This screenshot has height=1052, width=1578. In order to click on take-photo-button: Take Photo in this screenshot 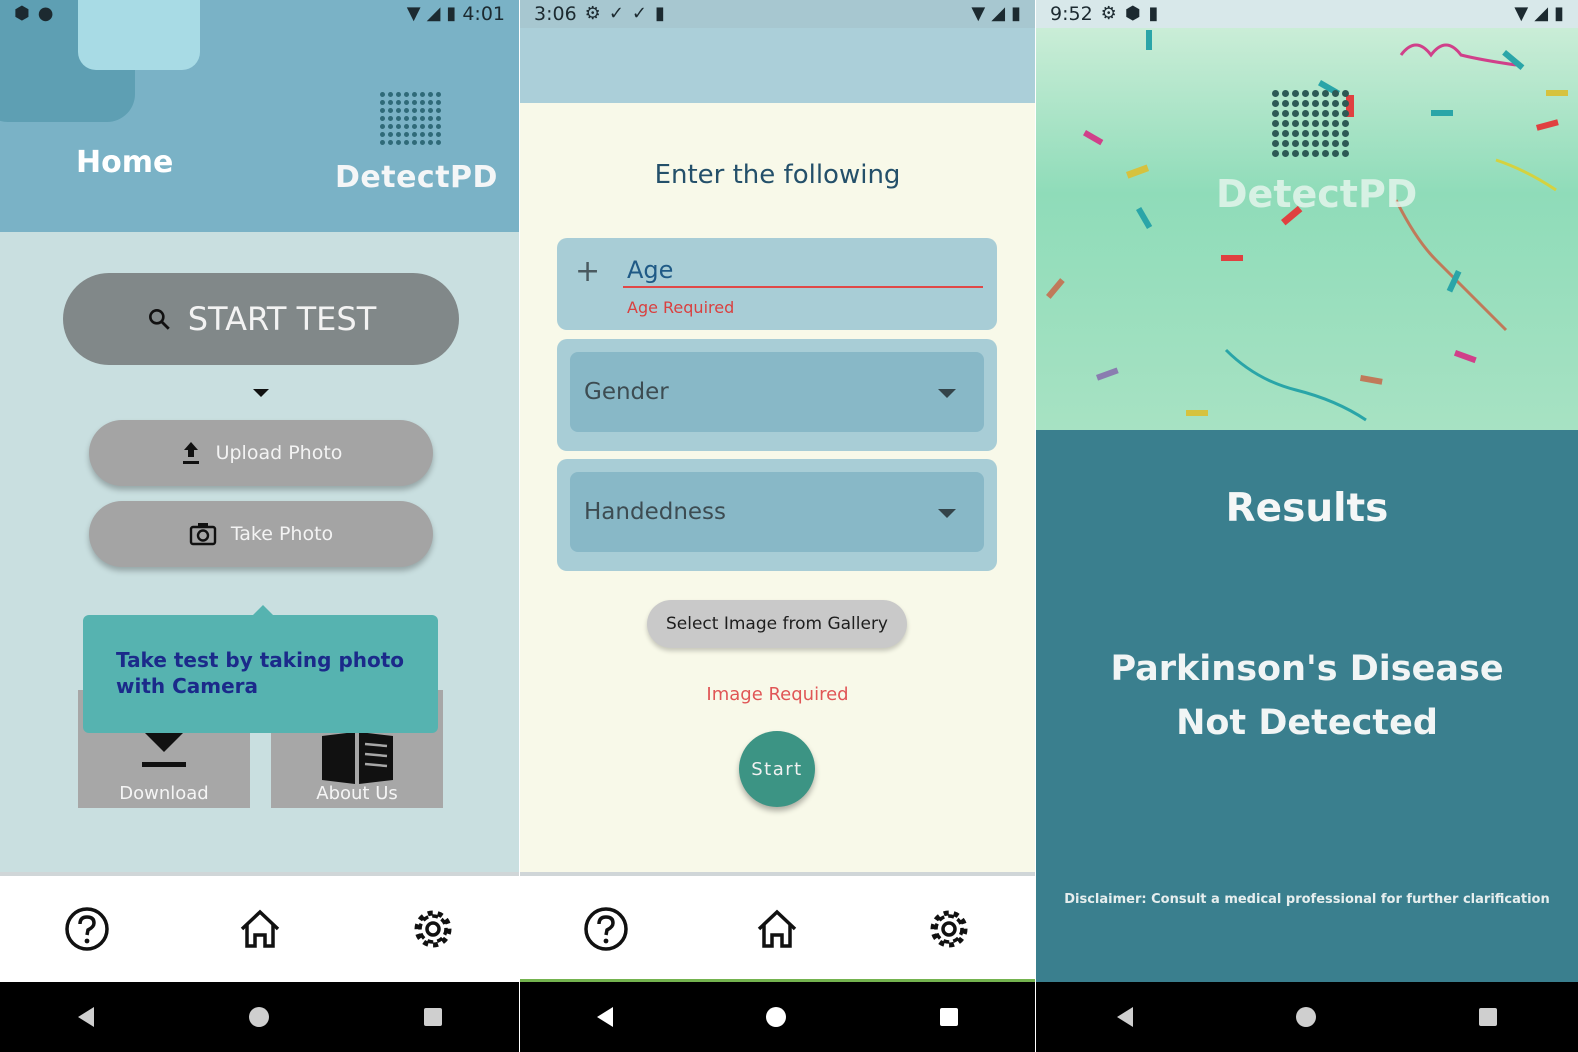, I will do `click(261, 534)`.